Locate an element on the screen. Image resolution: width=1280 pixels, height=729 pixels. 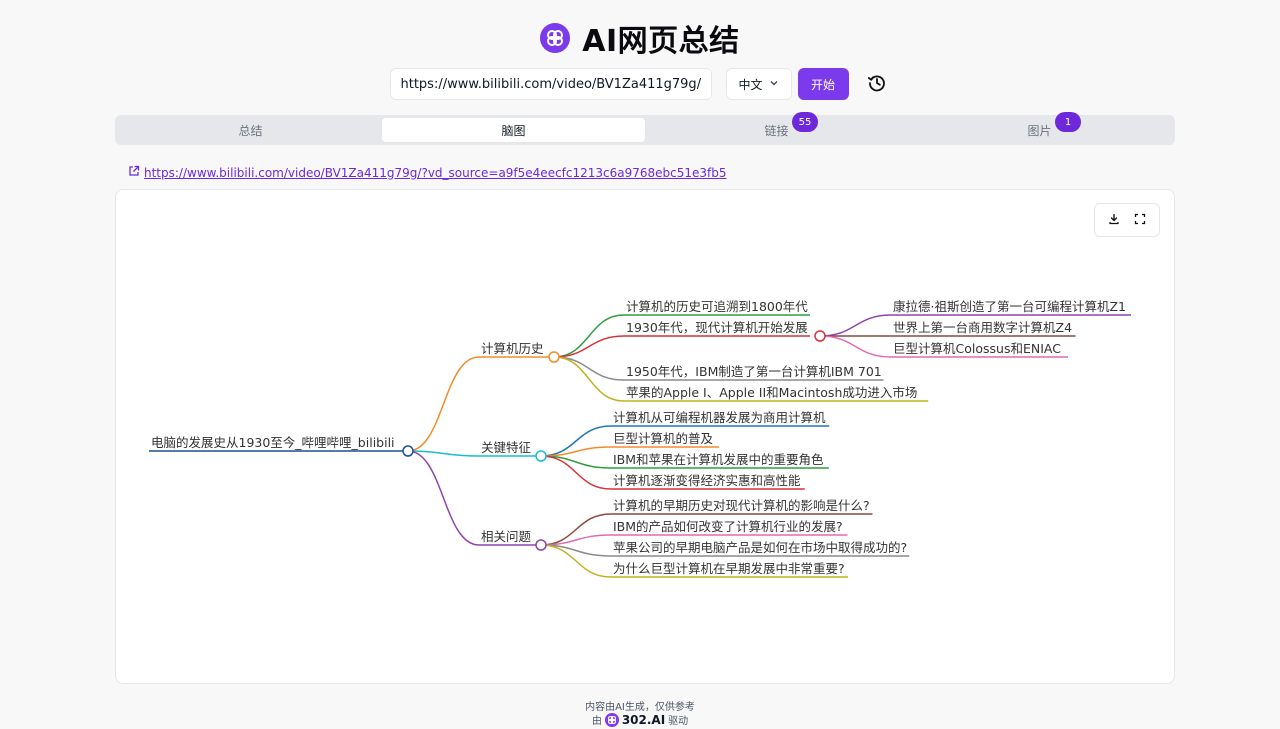
tab-mindmap-label: 脑图 is located at coordinates (513, 130).